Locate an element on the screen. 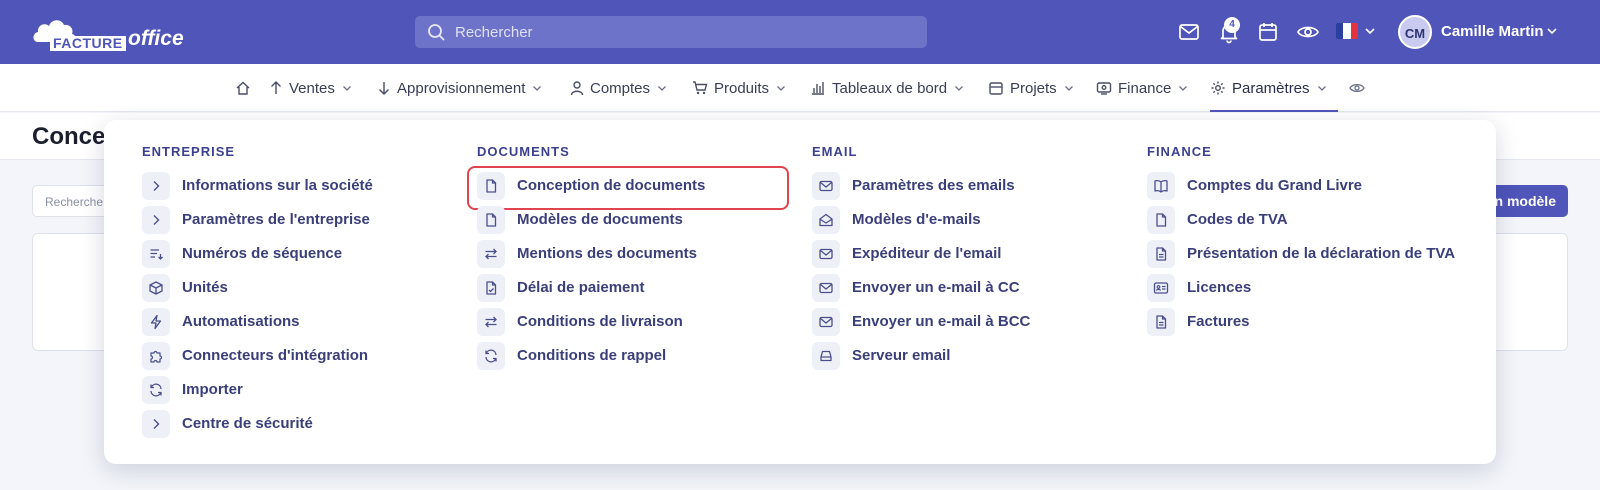 This screenshot has height=490, width=1600. menu-item-conditions-de-livraison: Conditions de livraison is located at coordinates (604, 321).